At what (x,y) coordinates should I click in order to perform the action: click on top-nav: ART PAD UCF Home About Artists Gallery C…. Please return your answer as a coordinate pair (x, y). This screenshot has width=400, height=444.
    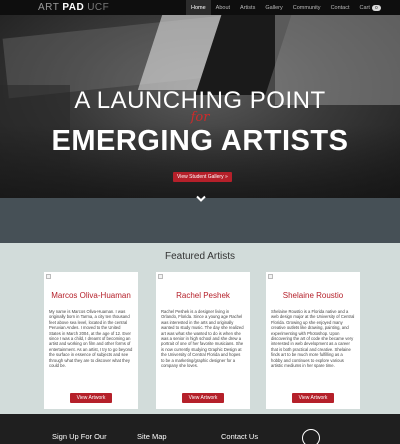
    Looking at the image, I should click on (200, 7).